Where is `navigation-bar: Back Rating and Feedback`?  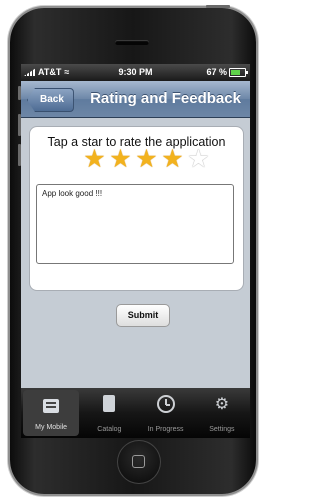
navigation-bar: Back Rating and Feedback is located at coordinates (135, 99).